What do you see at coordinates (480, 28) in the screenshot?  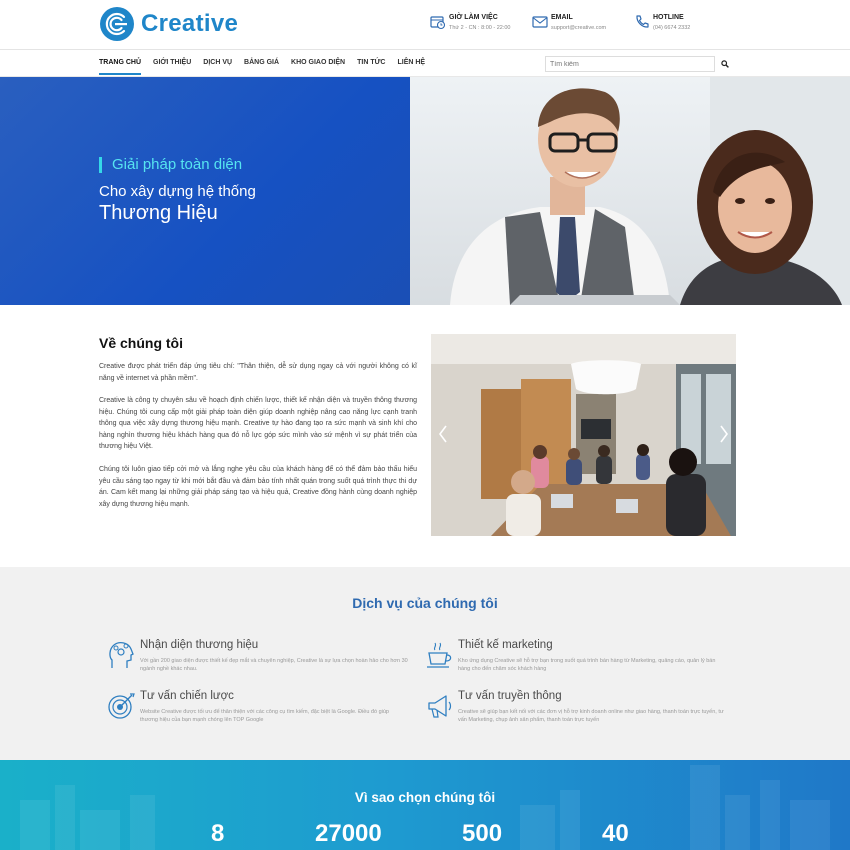 I see `contact-hours-value: Thứ 2 - CN : 8:00 - 22:00` at bounding box center [480, 28].